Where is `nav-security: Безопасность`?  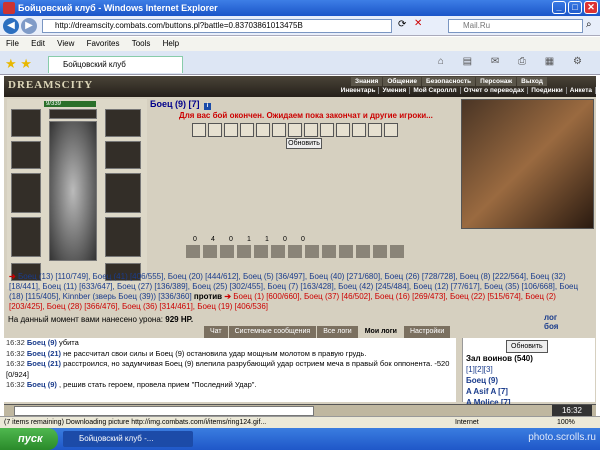
nav-security: Безопасность is located at coordinates (449, 81).